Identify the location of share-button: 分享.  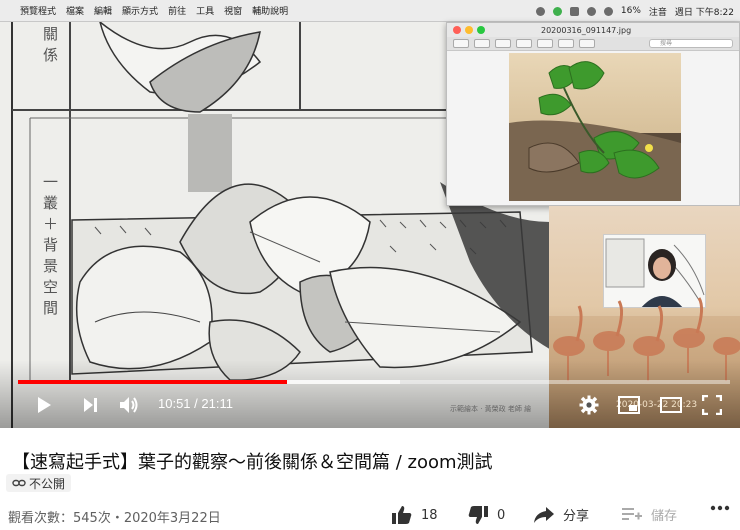
(561, 514).